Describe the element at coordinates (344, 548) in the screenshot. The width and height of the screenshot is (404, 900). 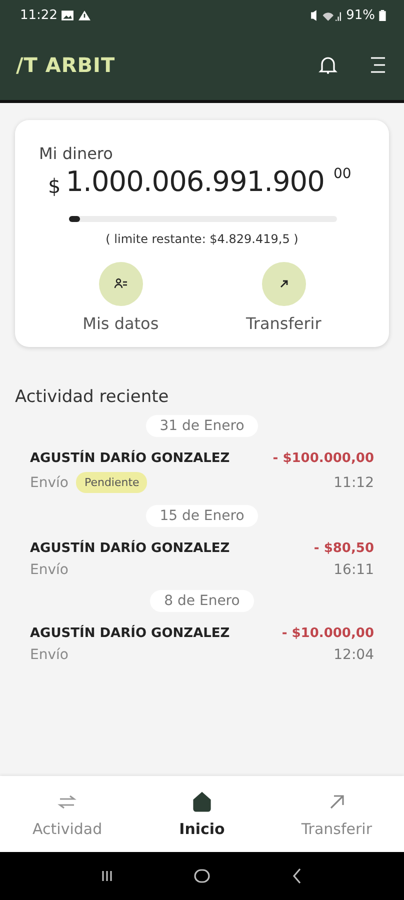
I see `transaction-amount: - $80,50` at that location.